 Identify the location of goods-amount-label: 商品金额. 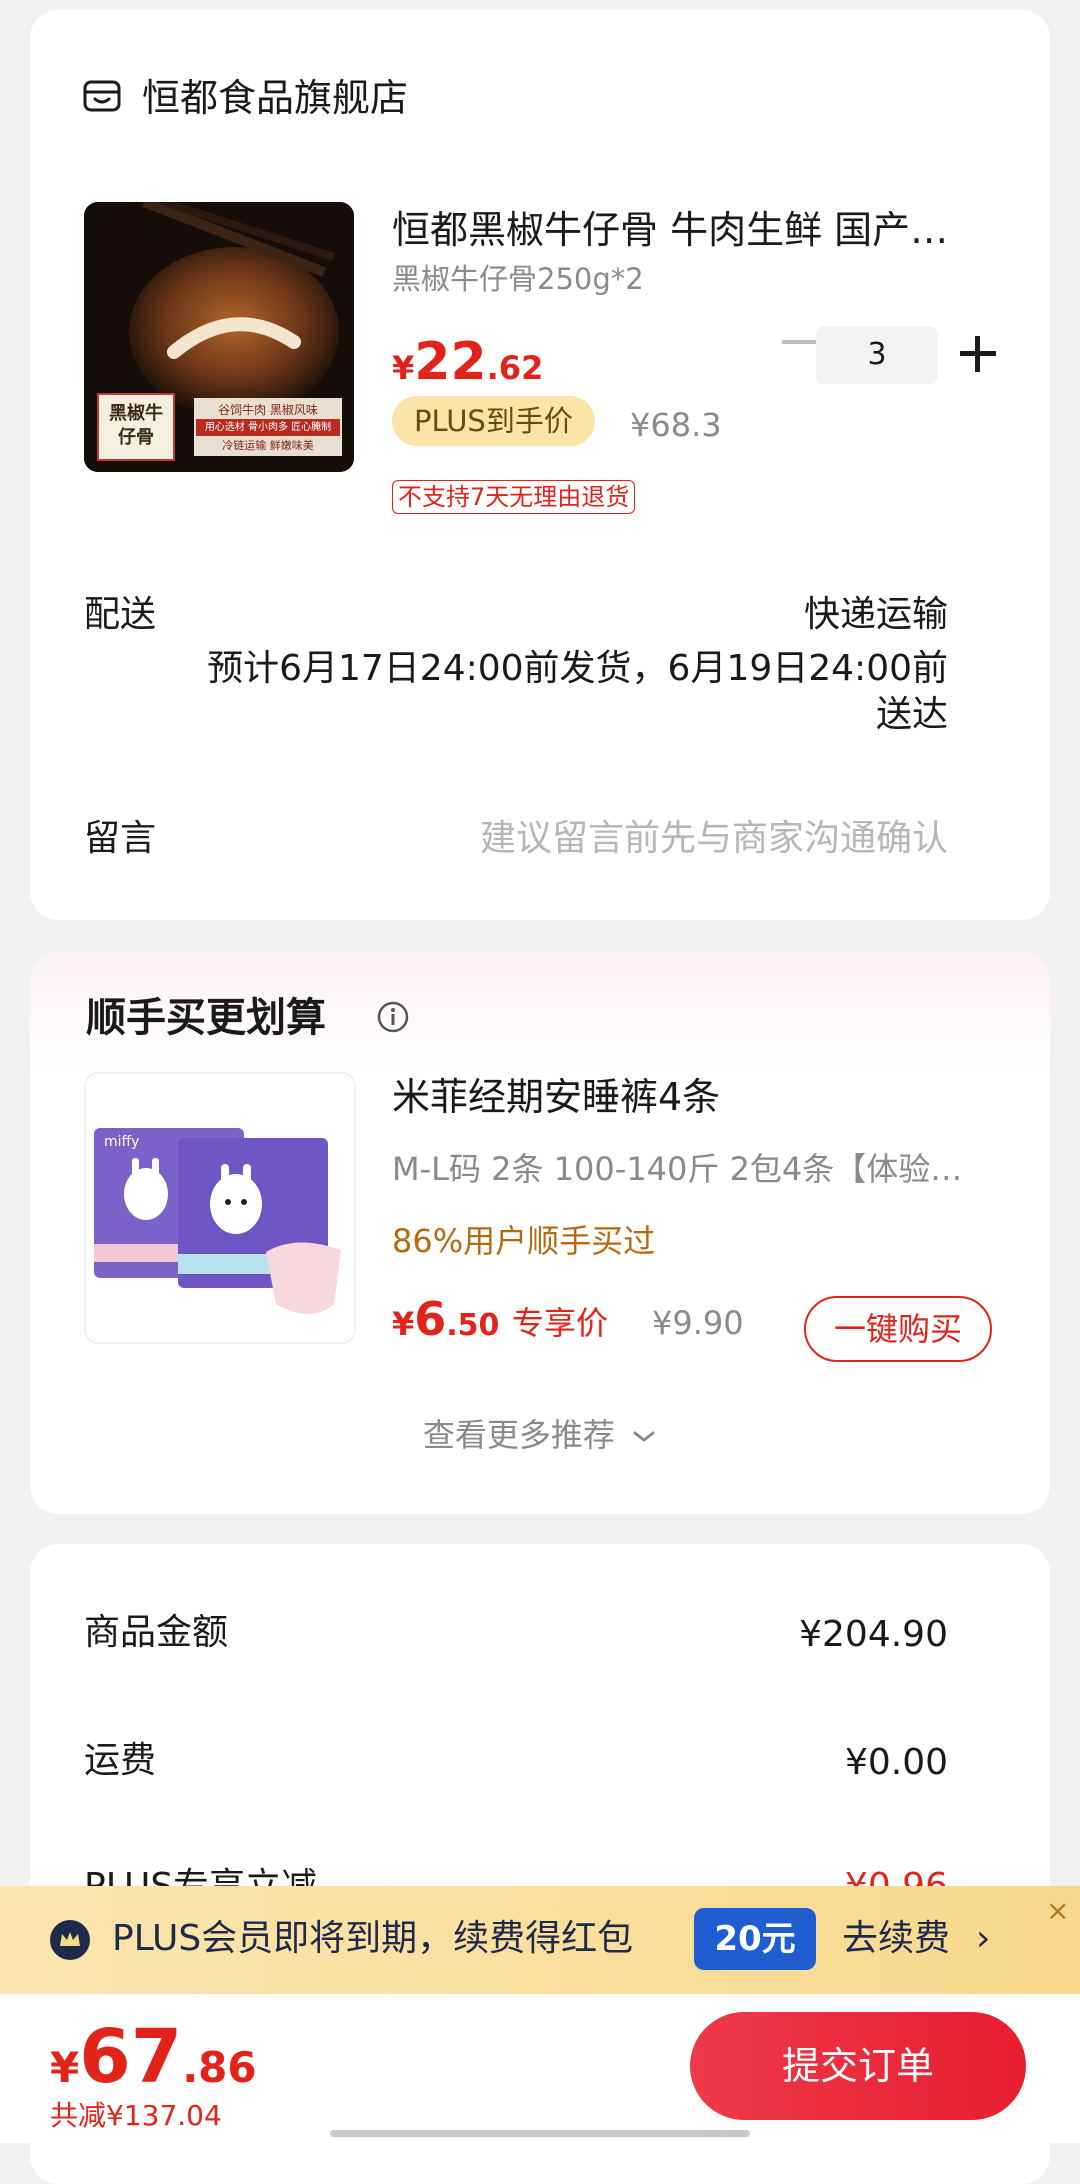
(156, 1632).